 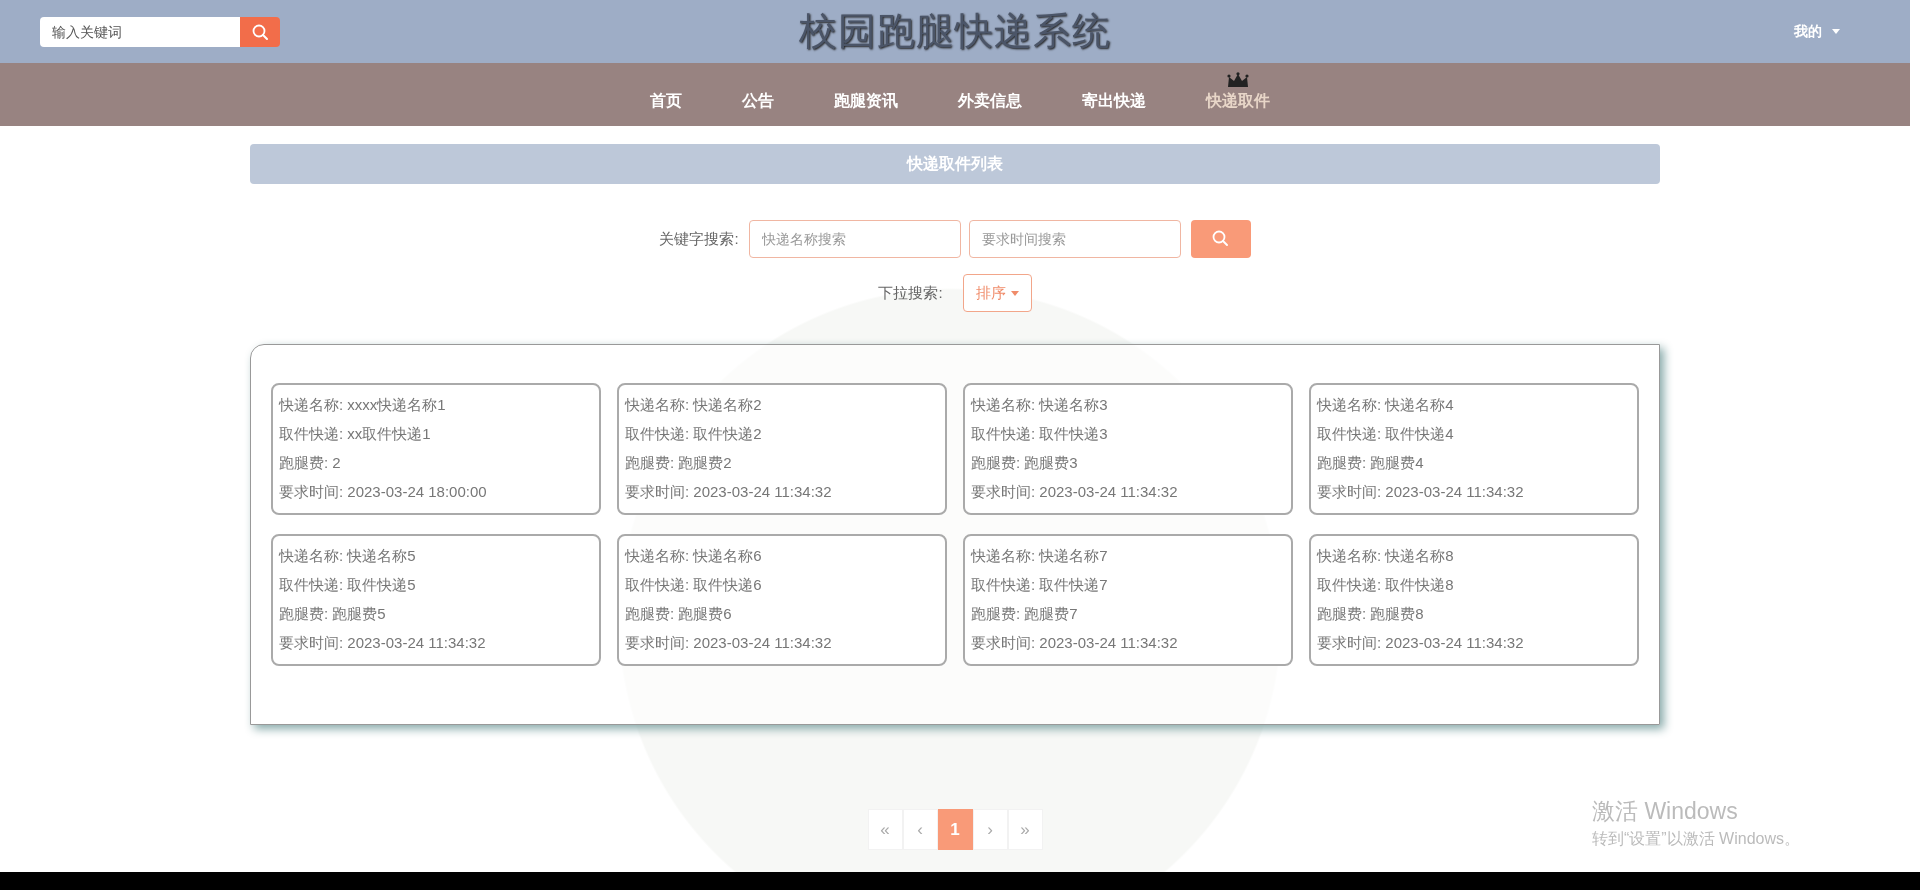 What do you see at coordinates (1074, 239) in the screenshot?
I see `search-field: 要求时间搜索` at bounding box center [1074, 239].